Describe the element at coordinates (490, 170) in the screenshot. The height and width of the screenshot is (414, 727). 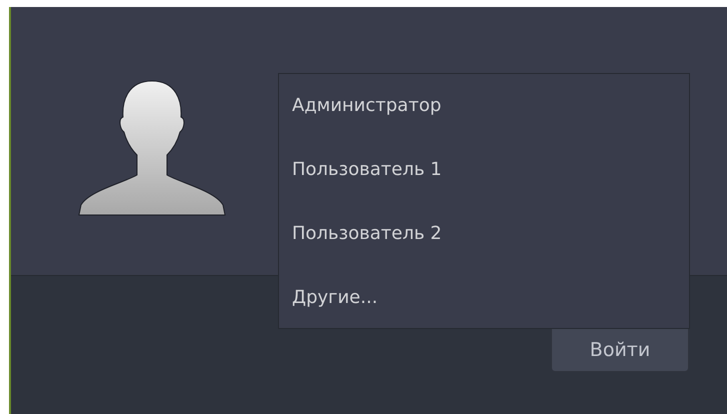
I see `menu-item: Пользователь 1` at that location.